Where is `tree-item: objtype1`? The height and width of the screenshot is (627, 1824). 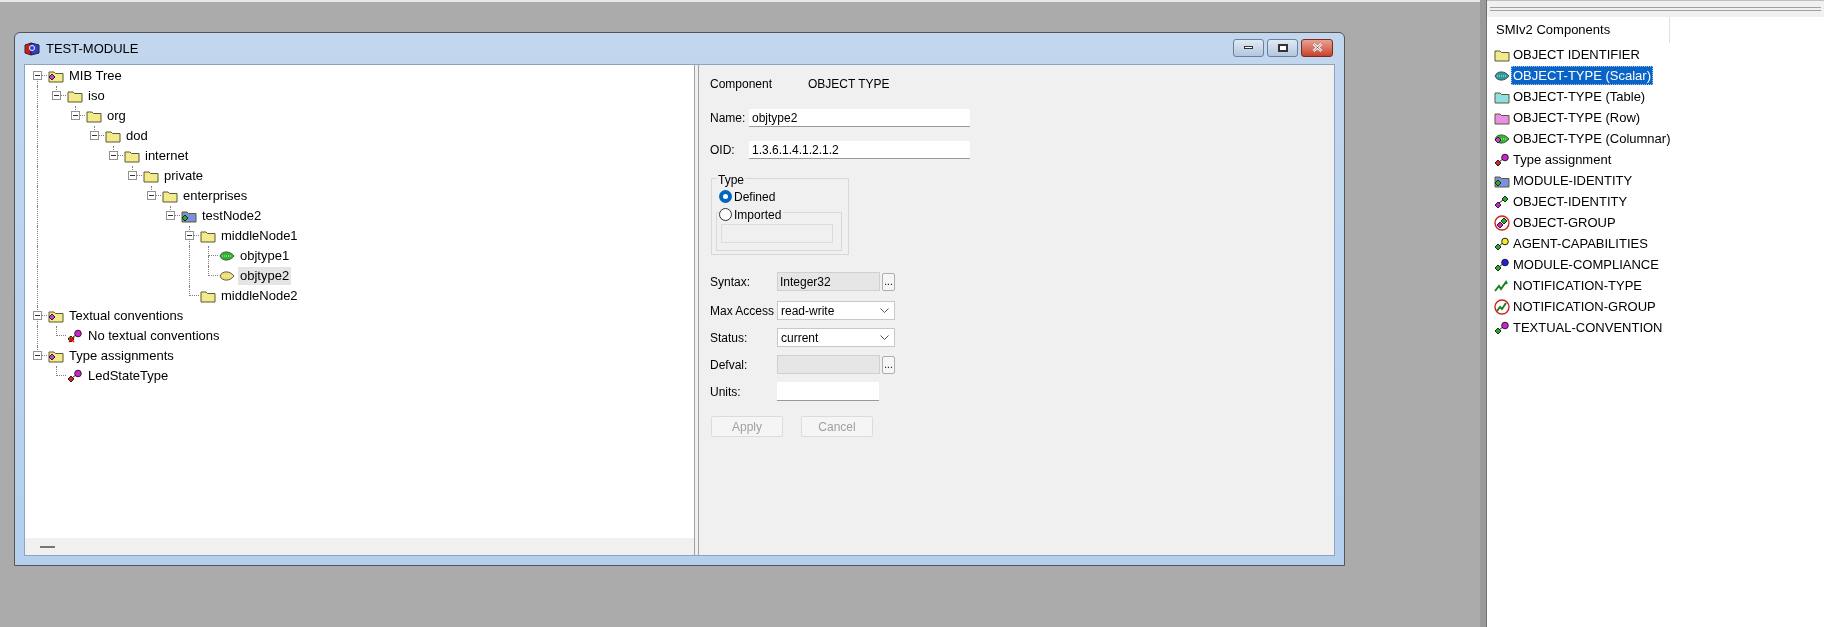
tree-item: objtype1 is located at coordinates (265, 256).